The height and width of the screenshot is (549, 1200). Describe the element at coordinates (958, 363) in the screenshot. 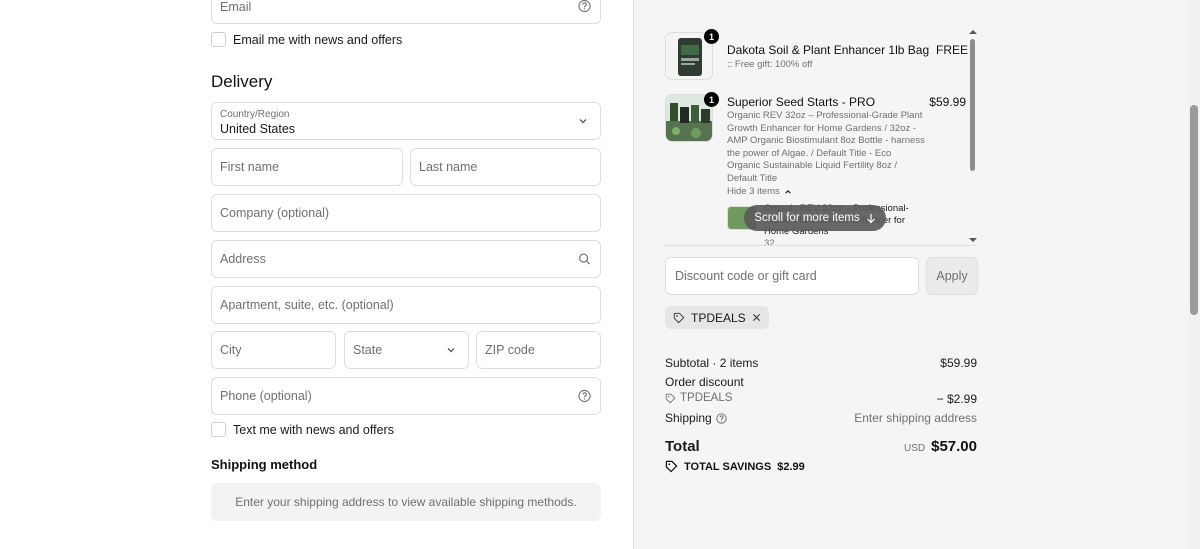

I see `subtotal-value: $59.99` at that location.